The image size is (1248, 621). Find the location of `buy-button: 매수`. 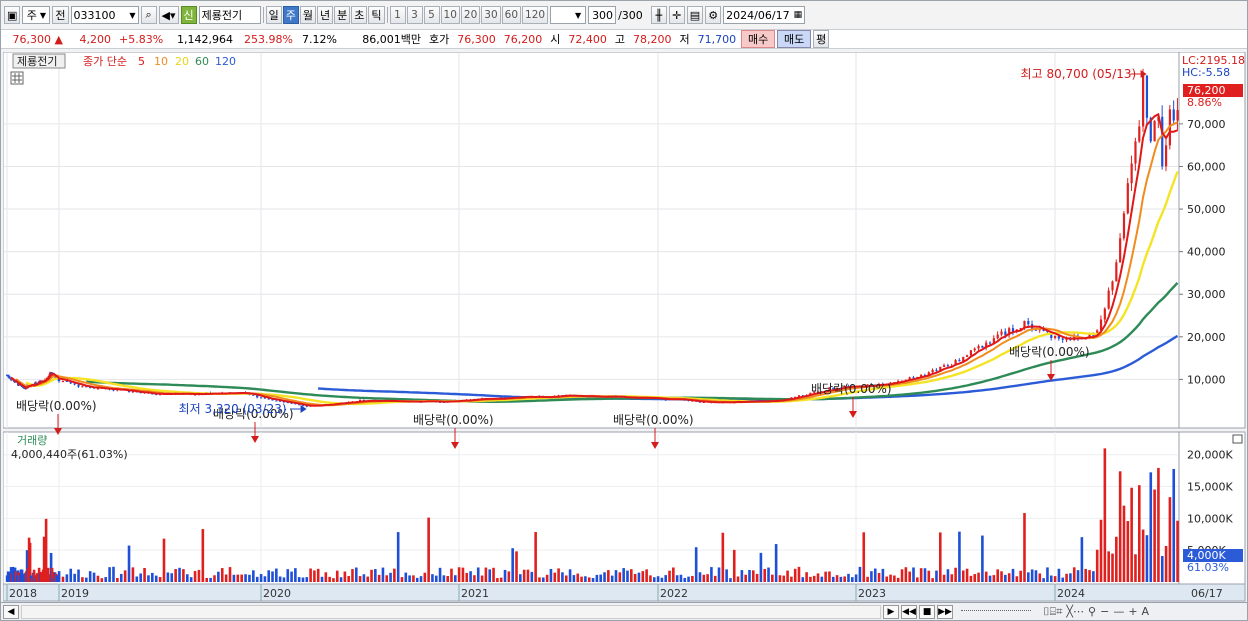

buy-button: 매수 is located at coordinates (758, 39).